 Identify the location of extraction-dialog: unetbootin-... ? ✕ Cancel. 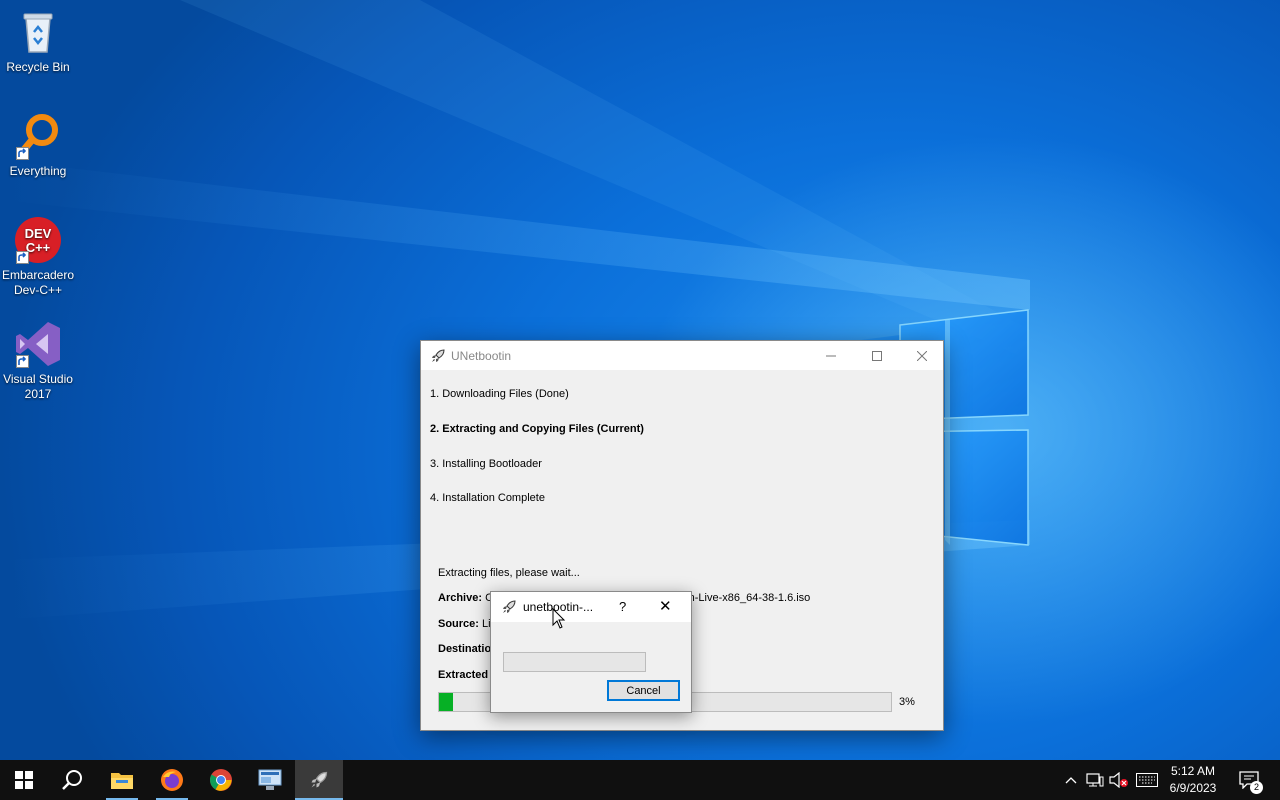
(591, 652).